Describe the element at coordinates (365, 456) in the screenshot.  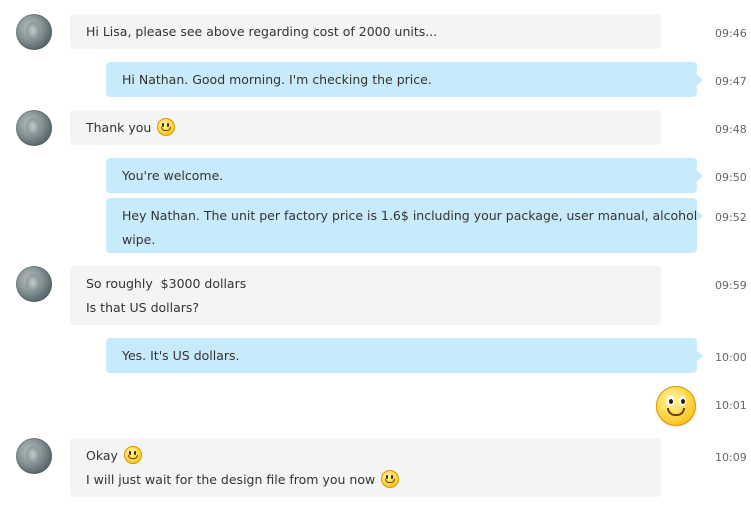
I see `message-line: Okay` at that location.